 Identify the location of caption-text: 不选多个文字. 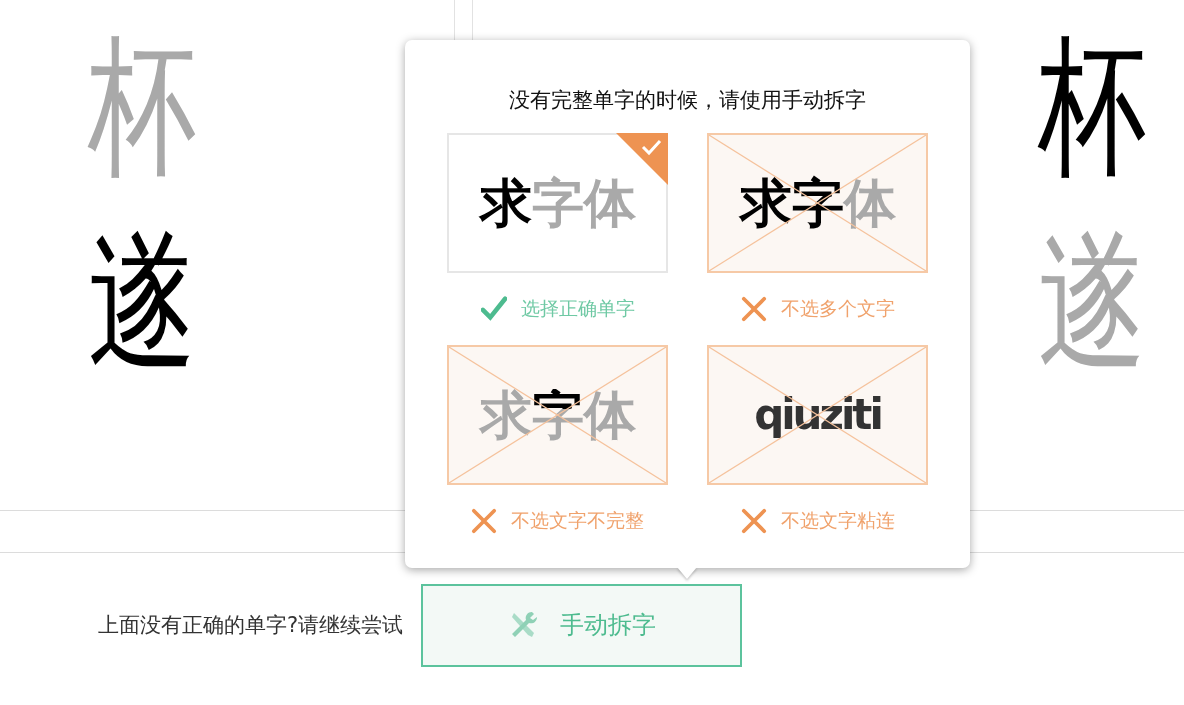
(837, 308).